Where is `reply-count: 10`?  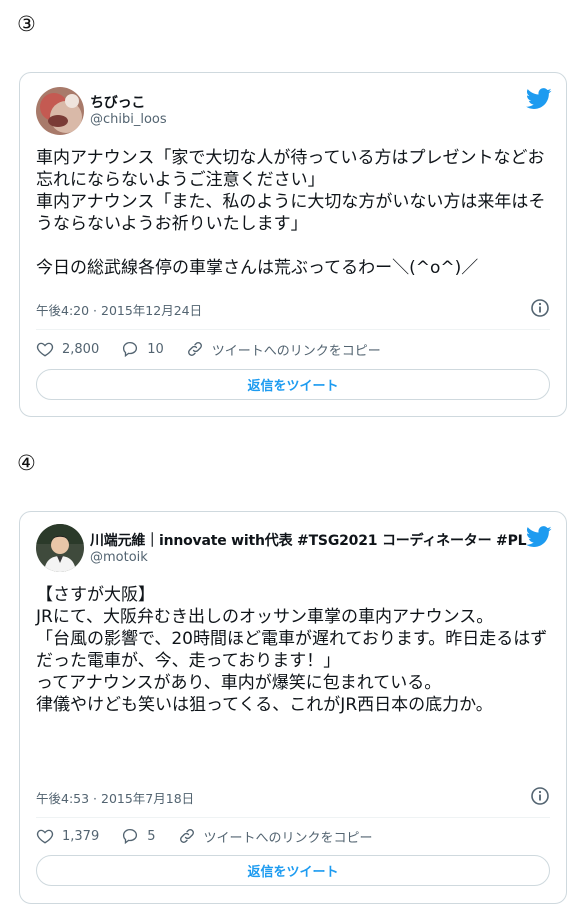 reply-count: 10 is located at coordinates (155, 349).